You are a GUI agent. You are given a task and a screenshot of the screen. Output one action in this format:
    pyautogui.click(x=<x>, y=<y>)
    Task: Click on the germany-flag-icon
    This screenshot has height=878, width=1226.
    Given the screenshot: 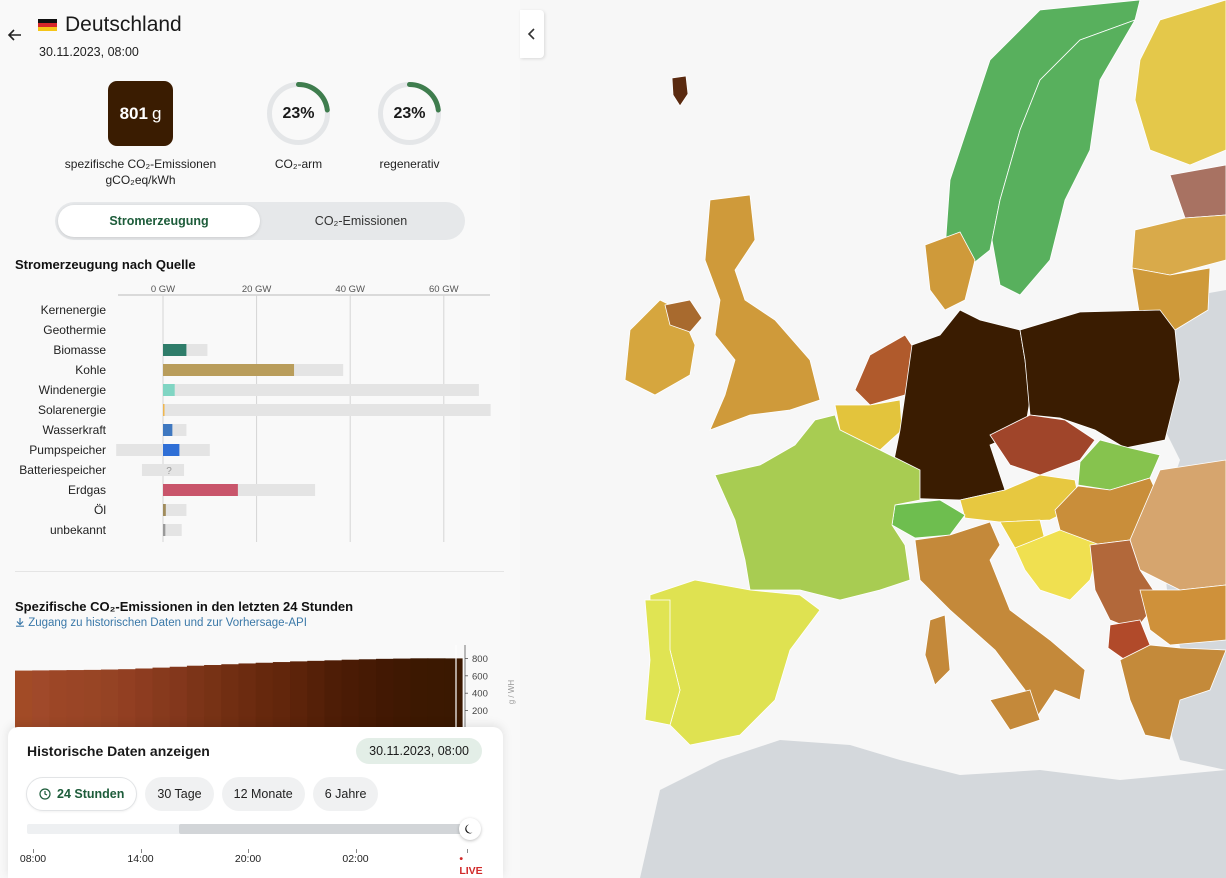 What is the action you would take?
    pyautogui.click(x=47, y=25)
    